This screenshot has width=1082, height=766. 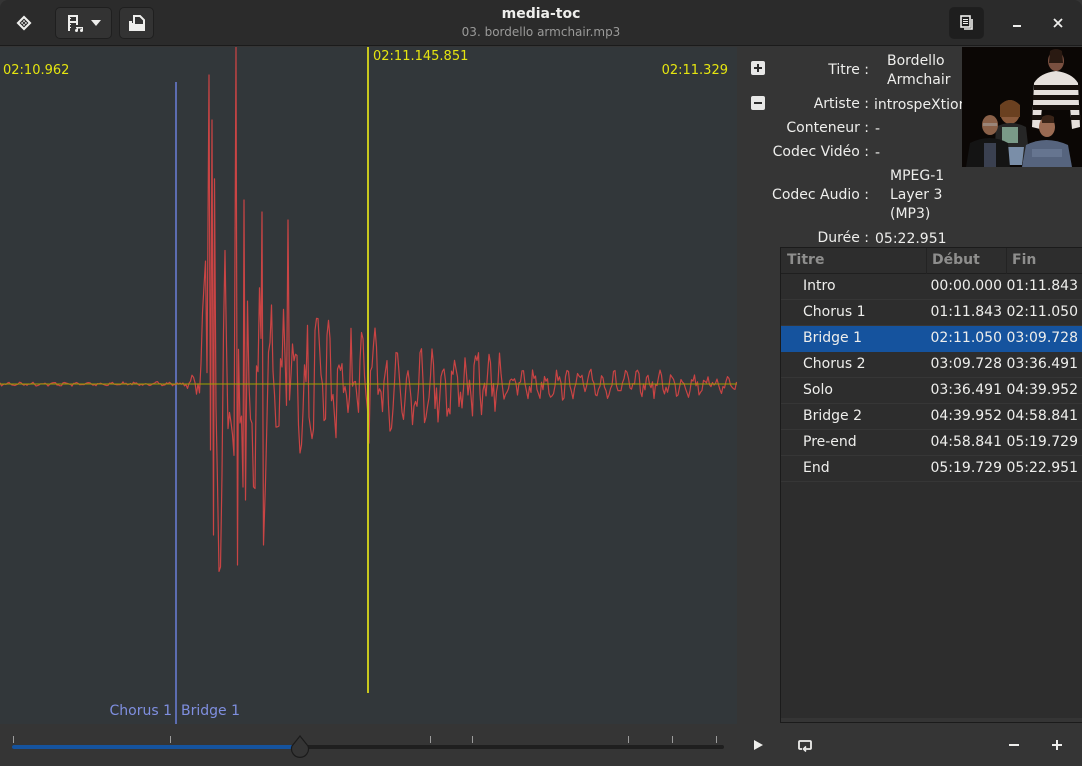 I want to click on album-cover-image, so click(x=1022, y=107).